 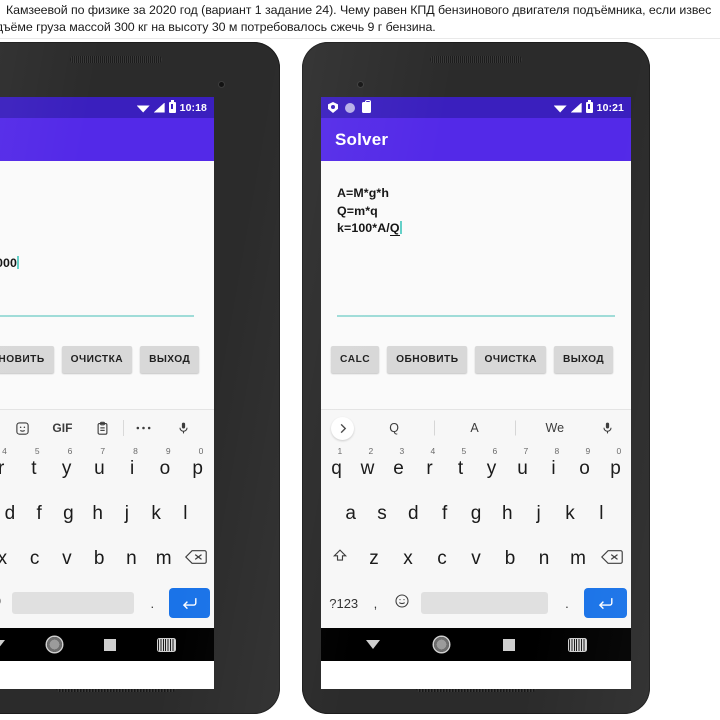 What do you see at coordinates (367, 462) in the screenshot?
I see `key-w: 2w` at bounding box center [367, 462].